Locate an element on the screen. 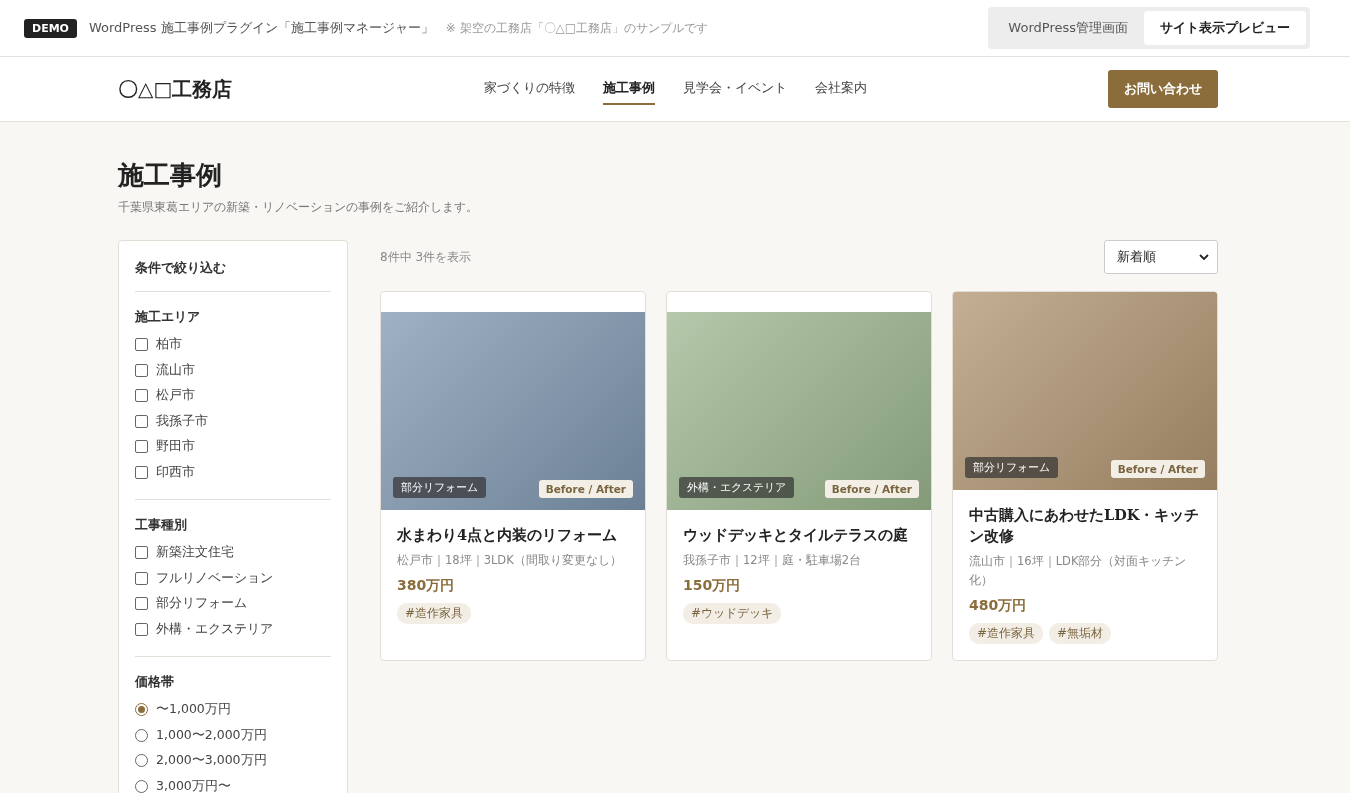 The height and width of the screenshot is (793, 1350). option-label: 2,000〜3,000万円 is located at coordinates (211, 761).